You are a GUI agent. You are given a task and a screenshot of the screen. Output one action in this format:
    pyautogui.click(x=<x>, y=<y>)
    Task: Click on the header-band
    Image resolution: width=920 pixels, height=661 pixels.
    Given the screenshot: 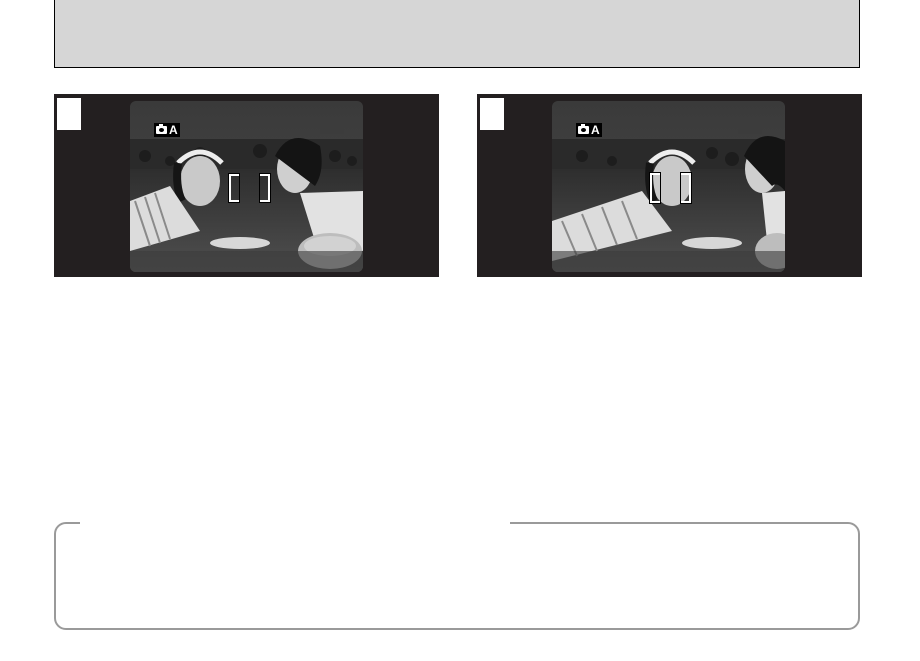 What is the action you would take?
    pyautogui.click(x=457, y=34)
    